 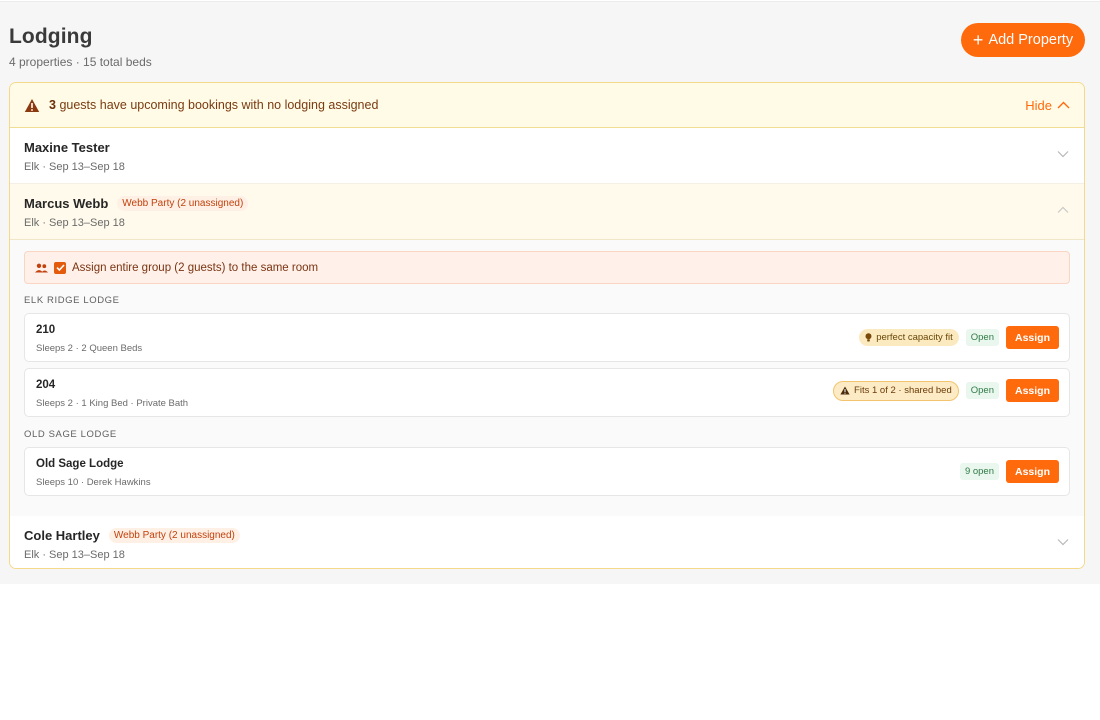 What do you see at coordinates (547, 203) in the screenshot?
I see `guest-name-line: Marcus Webb Webb Party (2 unassigned)` at bounding box center [547, 203].